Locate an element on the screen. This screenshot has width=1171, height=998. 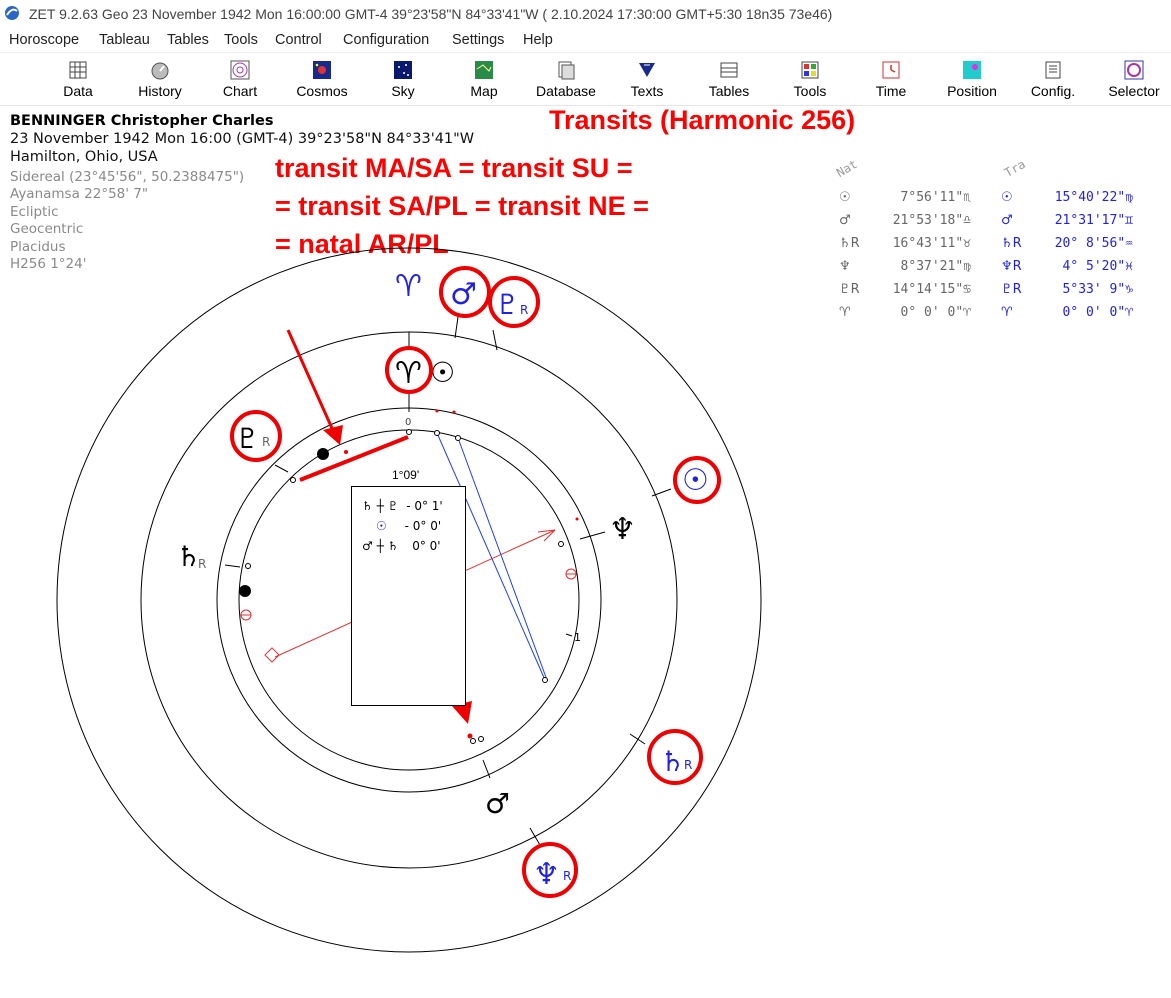
mars-outer-glyph: ♂ is located at coordinates (463, 294).